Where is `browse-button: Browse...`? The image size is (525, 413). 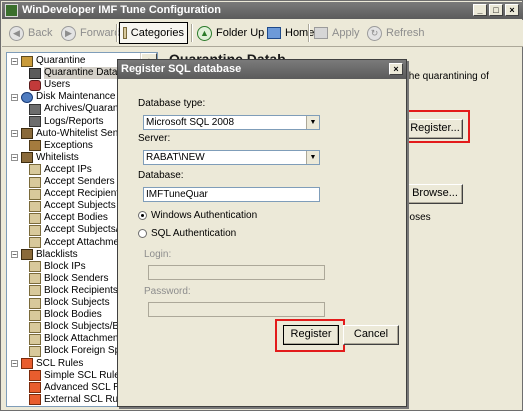
browse-button: Browse... is located at coordinates (435, 194).